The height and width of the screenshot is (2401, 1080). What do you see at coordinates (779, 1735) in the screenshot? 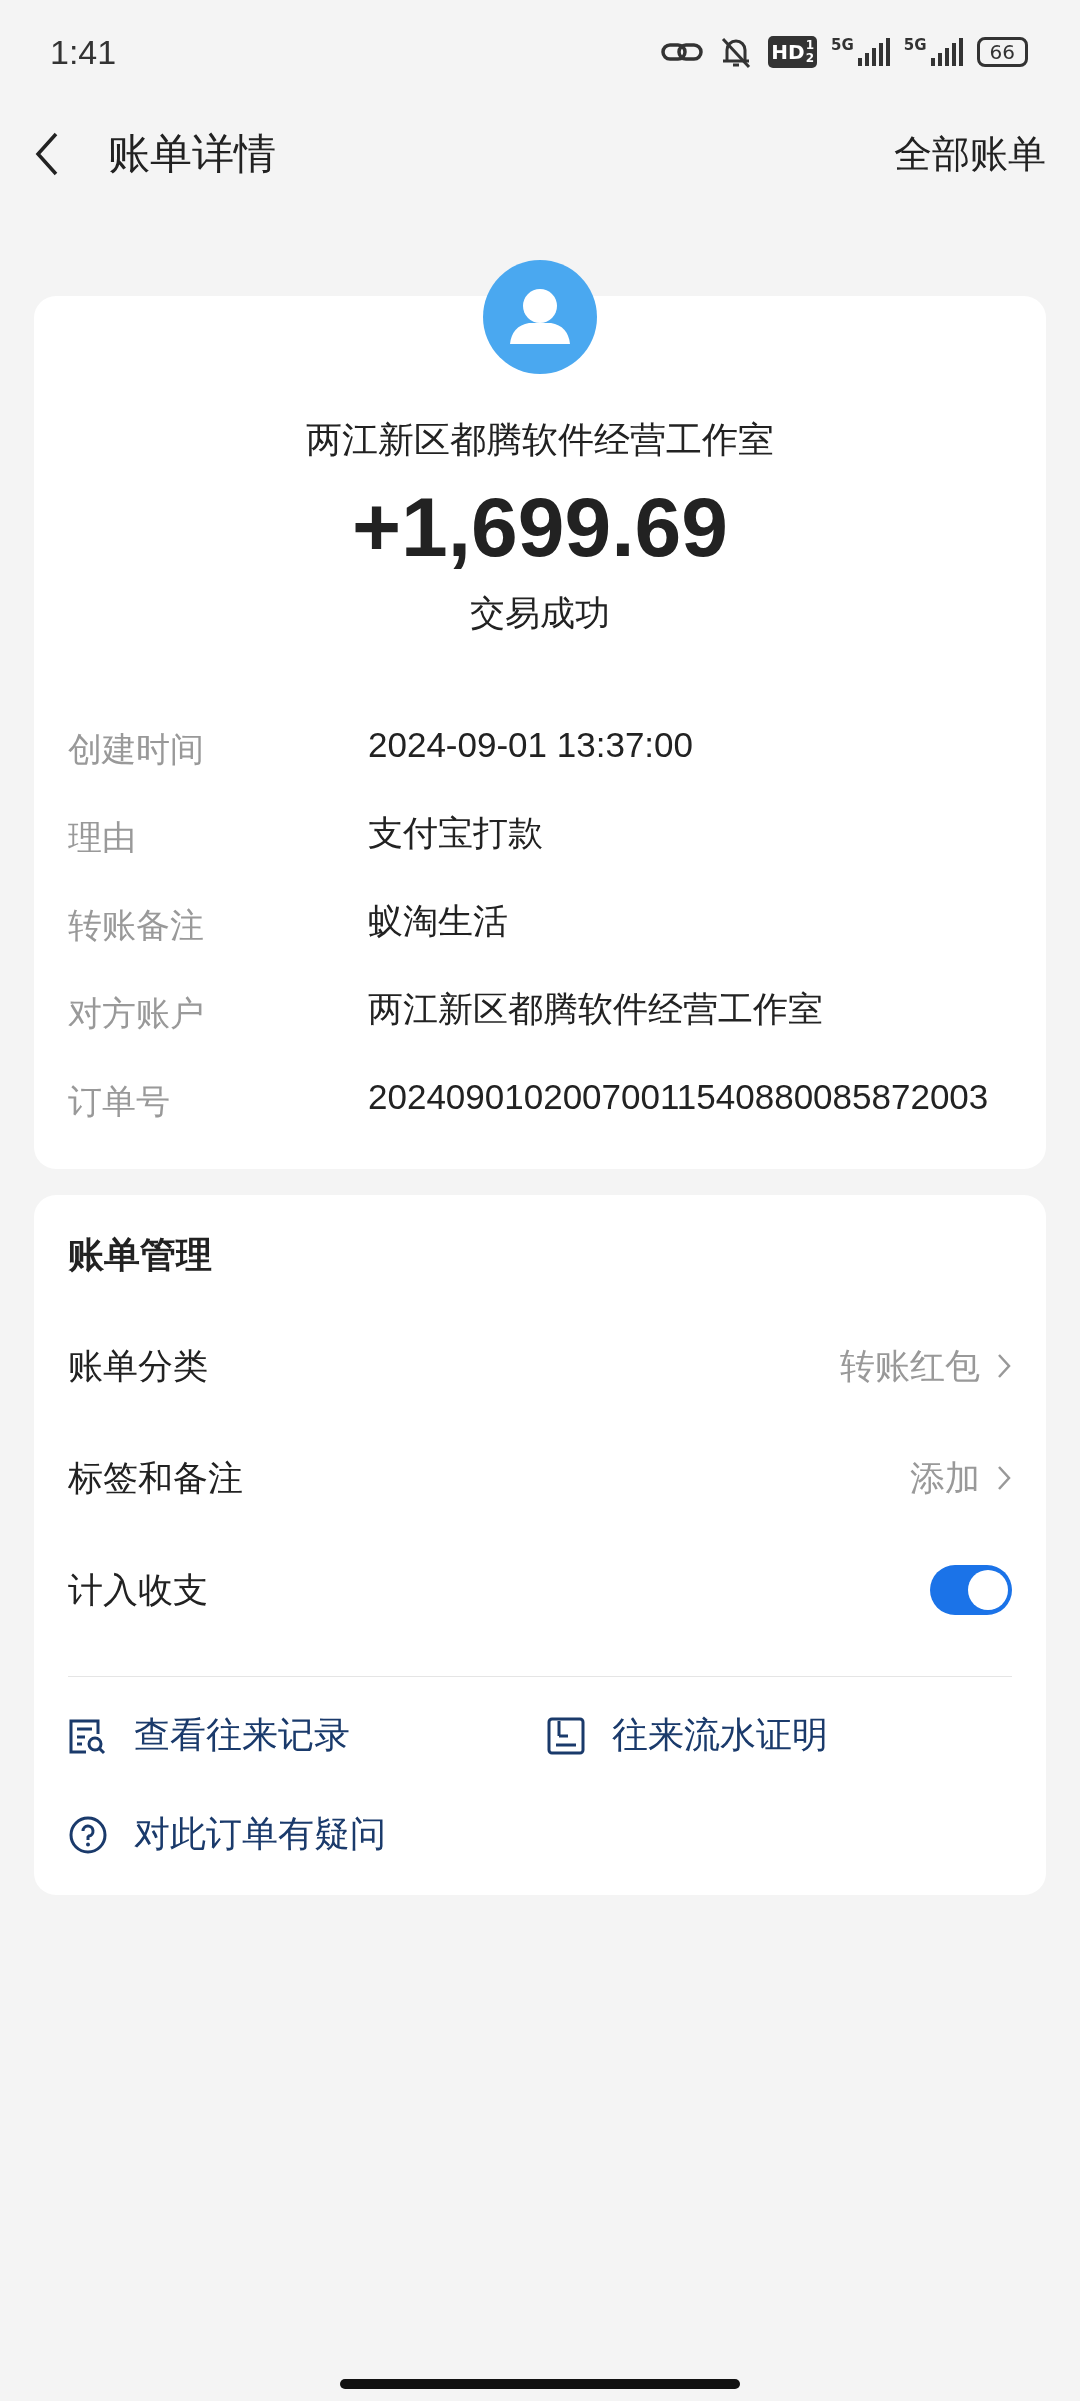
I see `action-link: 往来流水证明` at bounding box center [779, 1735].